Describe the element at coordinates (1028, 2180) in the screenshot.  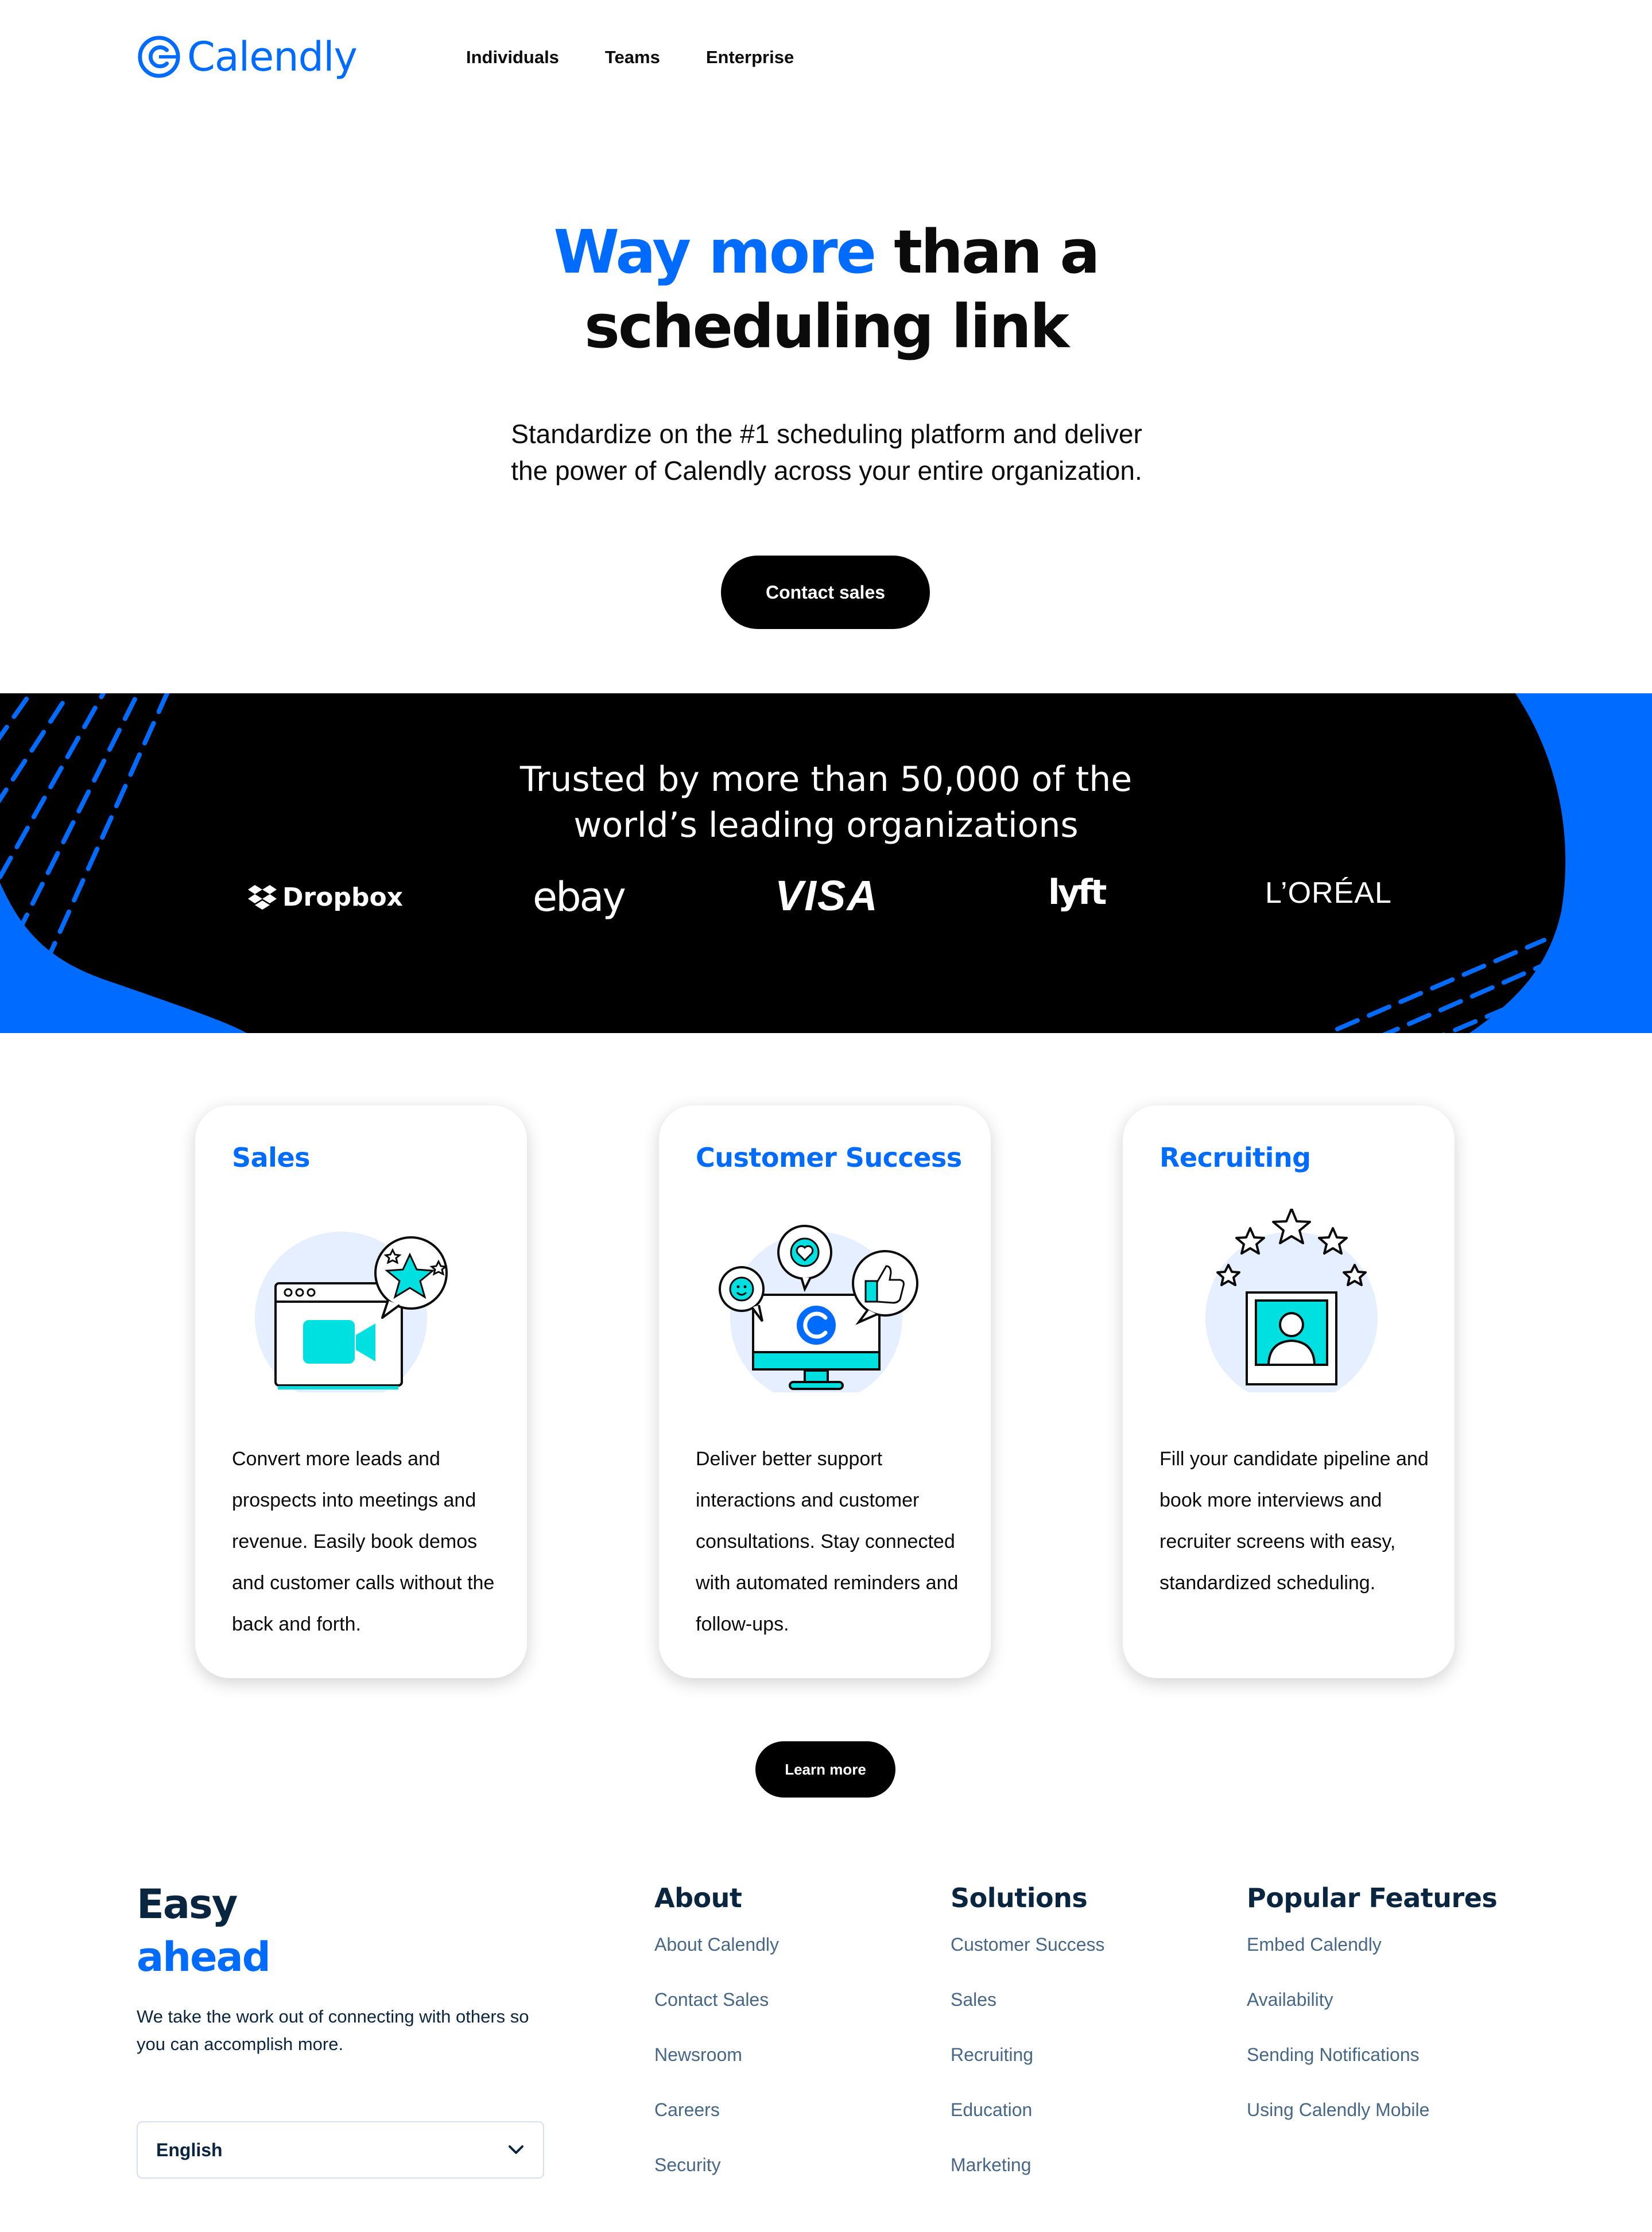
I see `footer-link-marketing: Marketing` at that location.